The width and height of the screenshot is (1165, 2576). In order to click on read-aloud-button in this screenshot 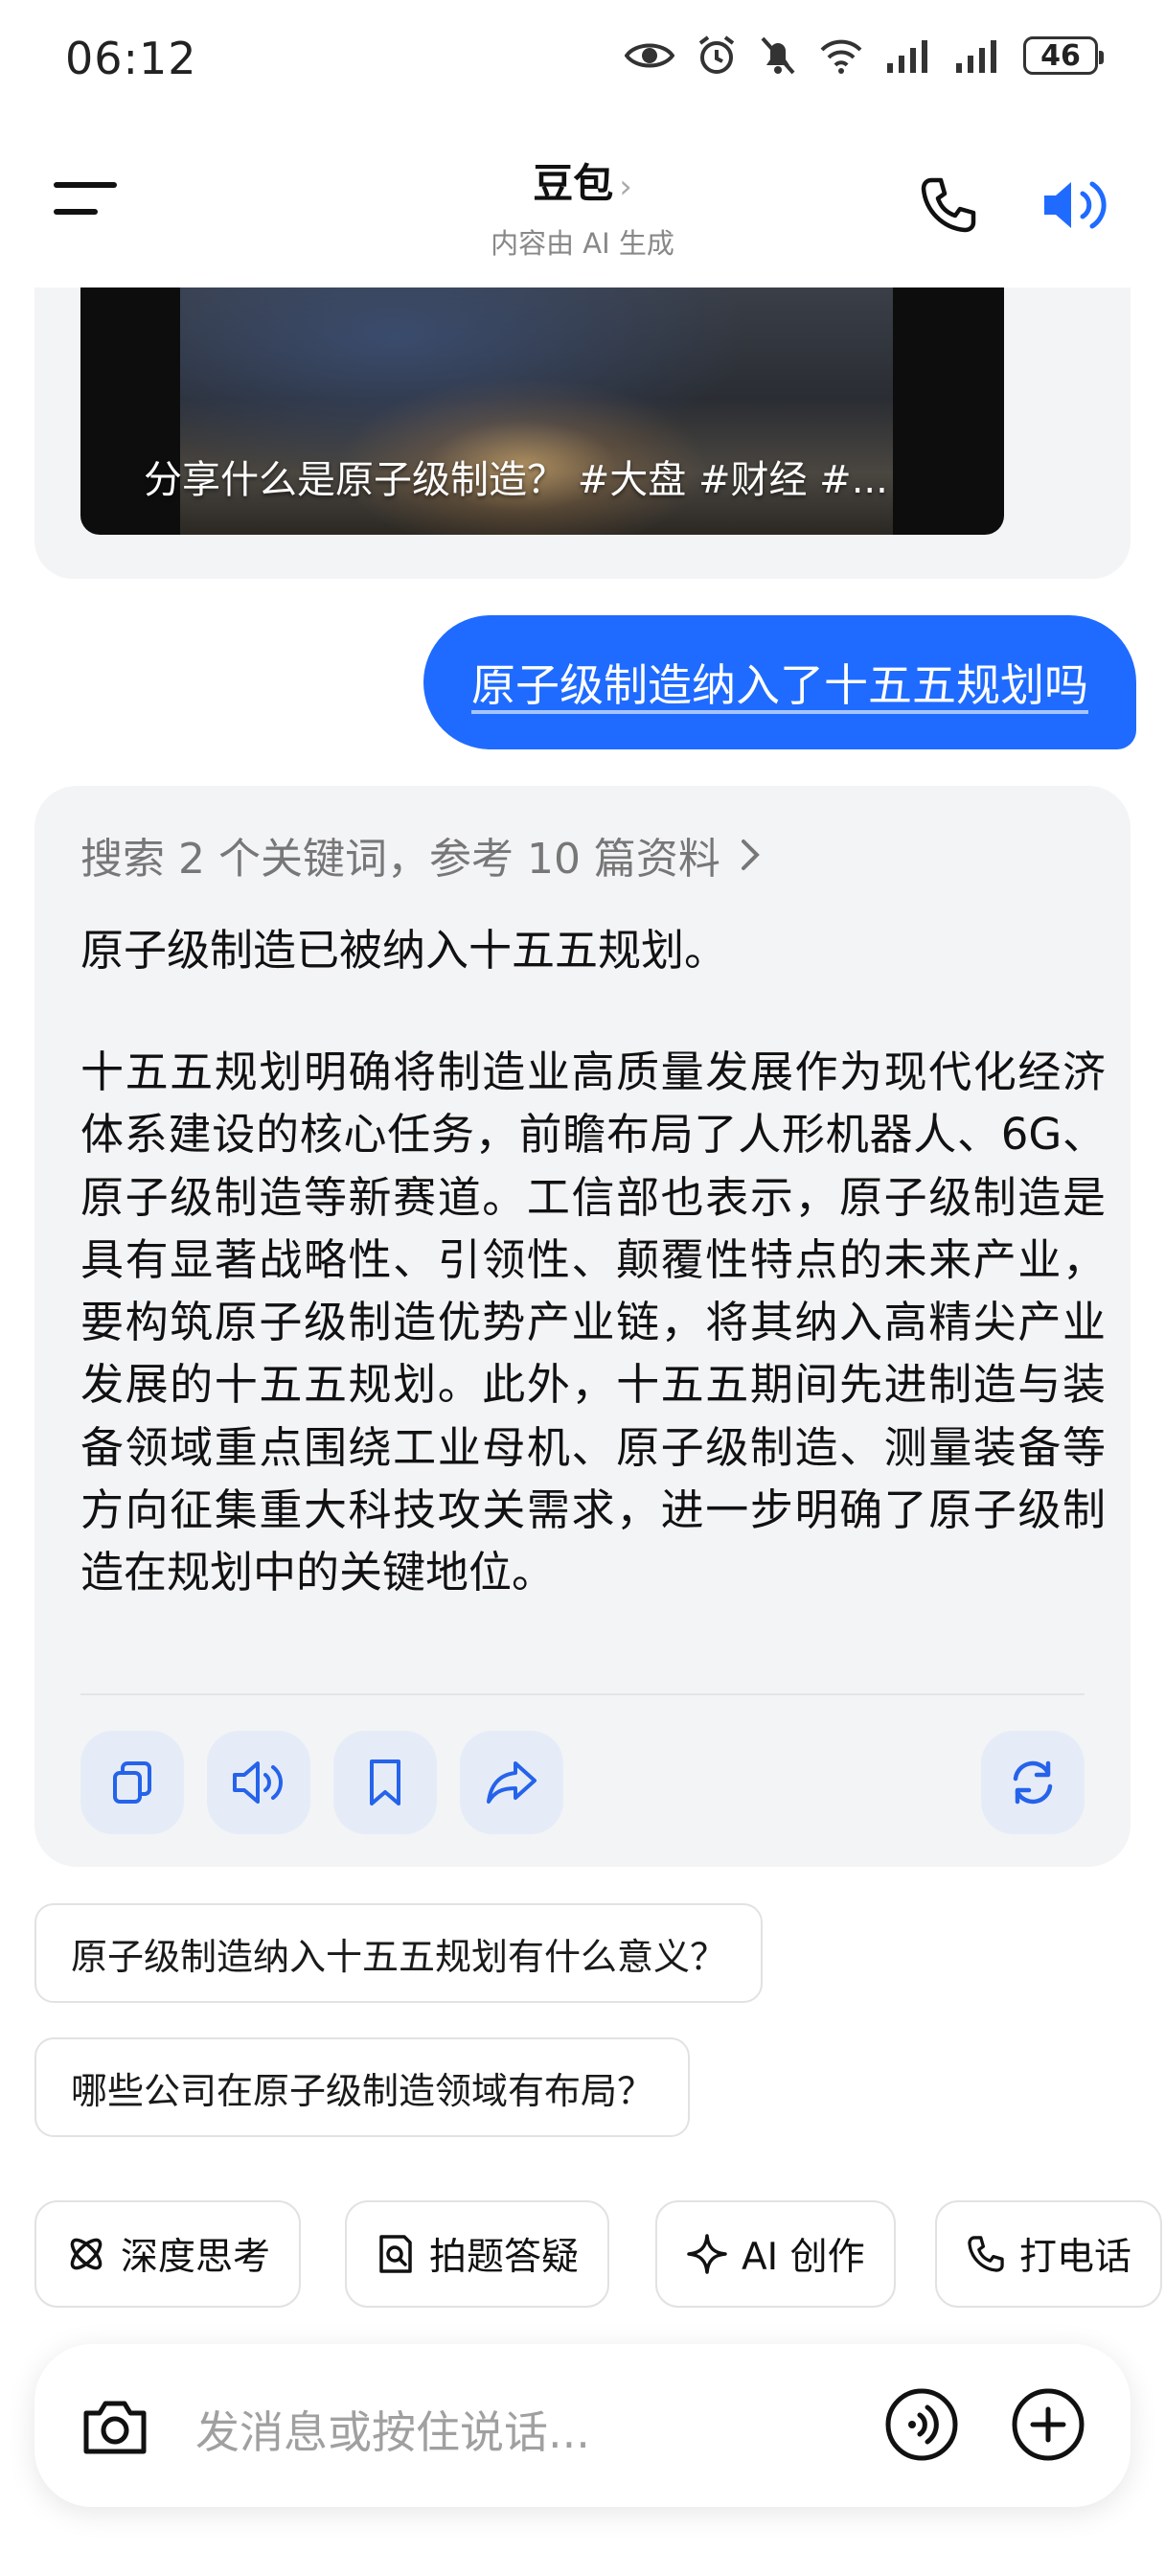, I will do `click(258, 1782)`.